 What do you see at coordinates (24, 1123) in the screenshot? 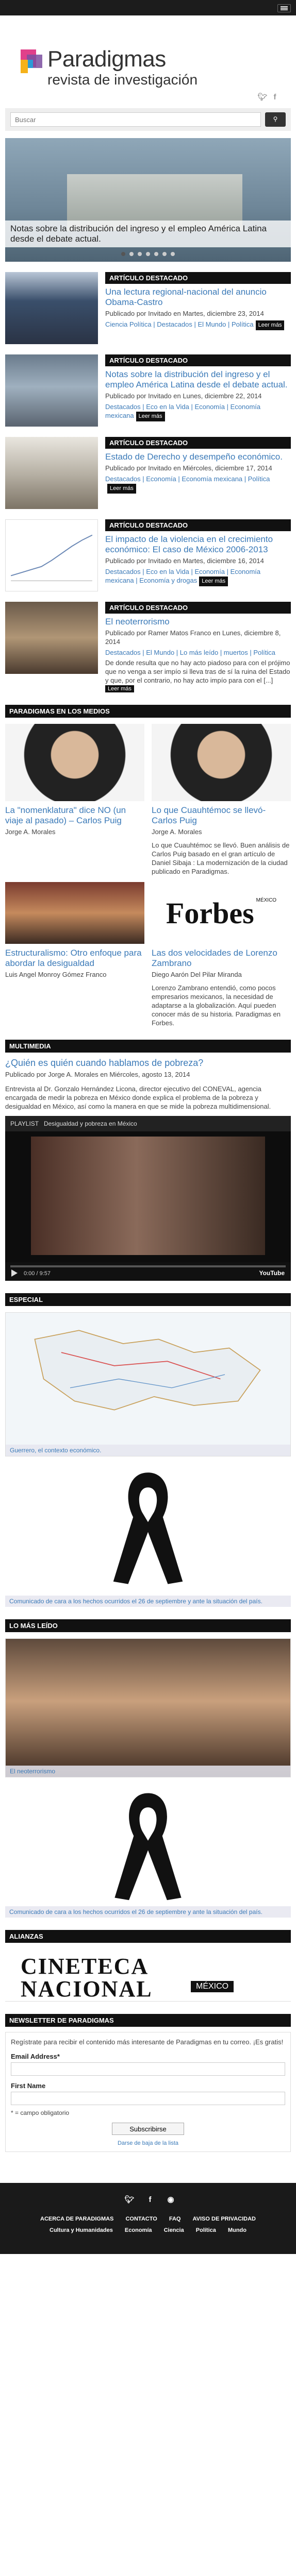
I see `playlist-label: PLAYLIST` at bounding box center [24, 1123].